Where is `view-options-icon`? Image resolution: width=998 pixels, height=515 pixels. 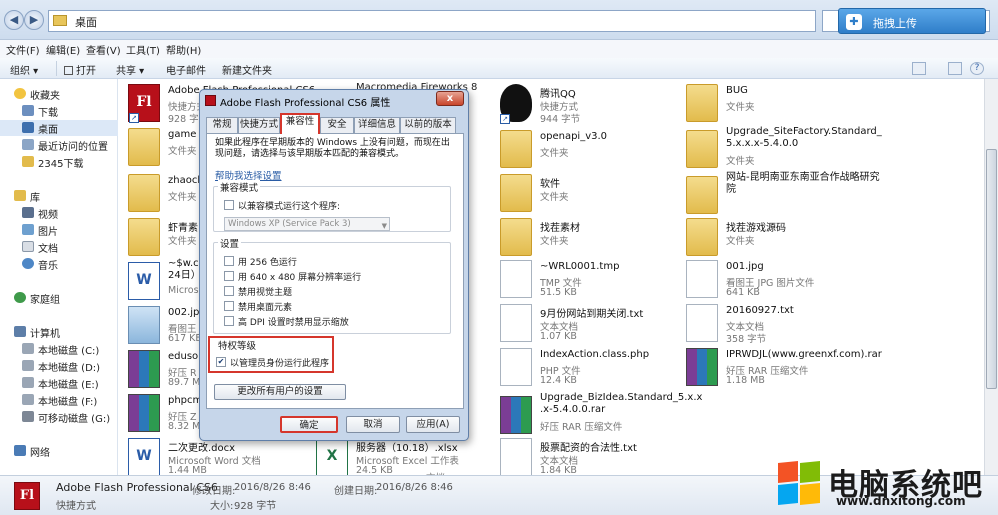 view-options-icon is located at coordinates (919, 68).